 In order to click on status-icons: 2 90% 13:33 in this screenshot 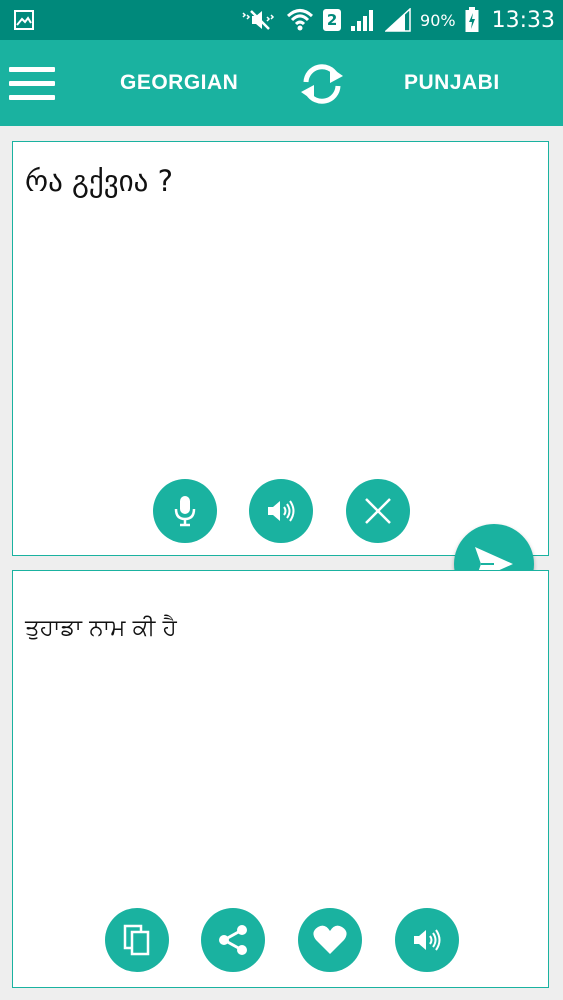, I will do `click(398, 20)`.